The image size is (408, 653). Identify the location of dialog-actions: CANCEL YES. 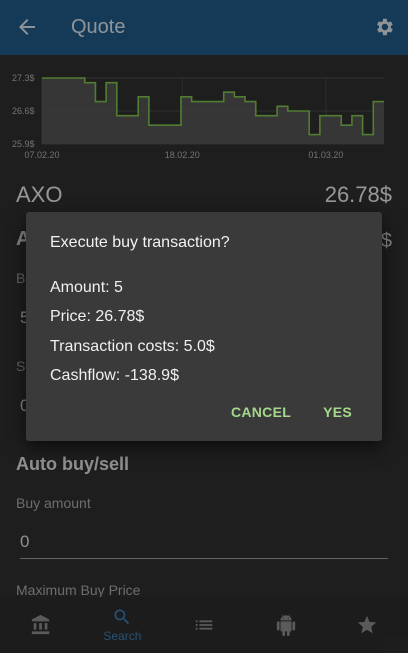
(300, 412).